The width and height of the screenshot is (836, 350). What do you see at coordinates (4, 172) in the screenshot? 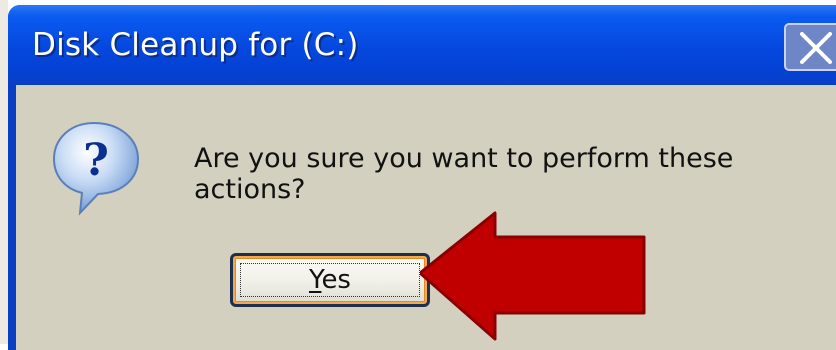
I see `desktop-edge` at bounding box center [4, 172].